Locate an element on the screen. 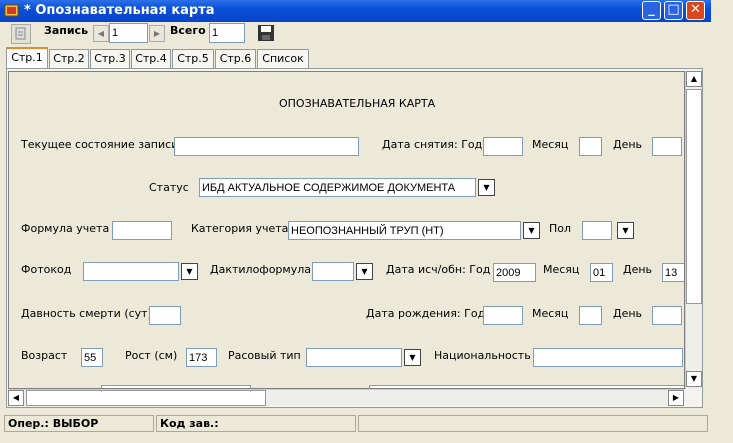 The width and height of the screenshot is (733, 443). next-record-button: ▶ is located at coordinates (157, 33).